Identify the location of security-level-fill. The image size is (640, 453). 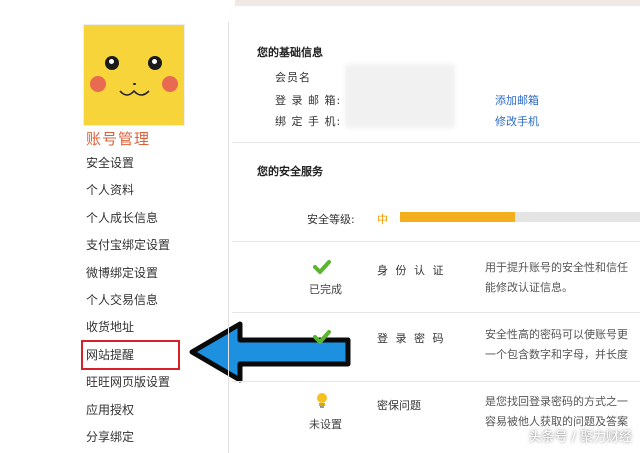
(458, 217).